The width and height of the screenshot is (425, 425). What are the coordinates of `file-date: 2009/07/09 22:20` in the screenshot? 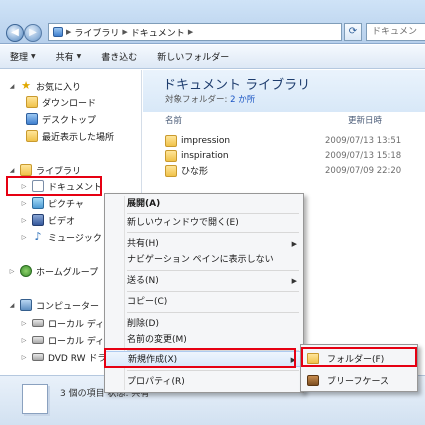 It's located at (363, 170).